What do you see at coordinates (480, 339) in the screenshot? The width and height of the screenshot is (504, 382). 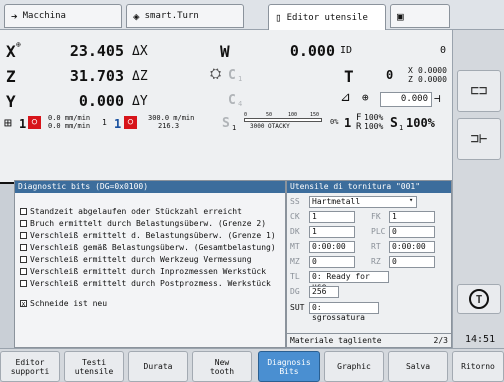 I see `clock: 14:51` at bounding box center [480, 339].